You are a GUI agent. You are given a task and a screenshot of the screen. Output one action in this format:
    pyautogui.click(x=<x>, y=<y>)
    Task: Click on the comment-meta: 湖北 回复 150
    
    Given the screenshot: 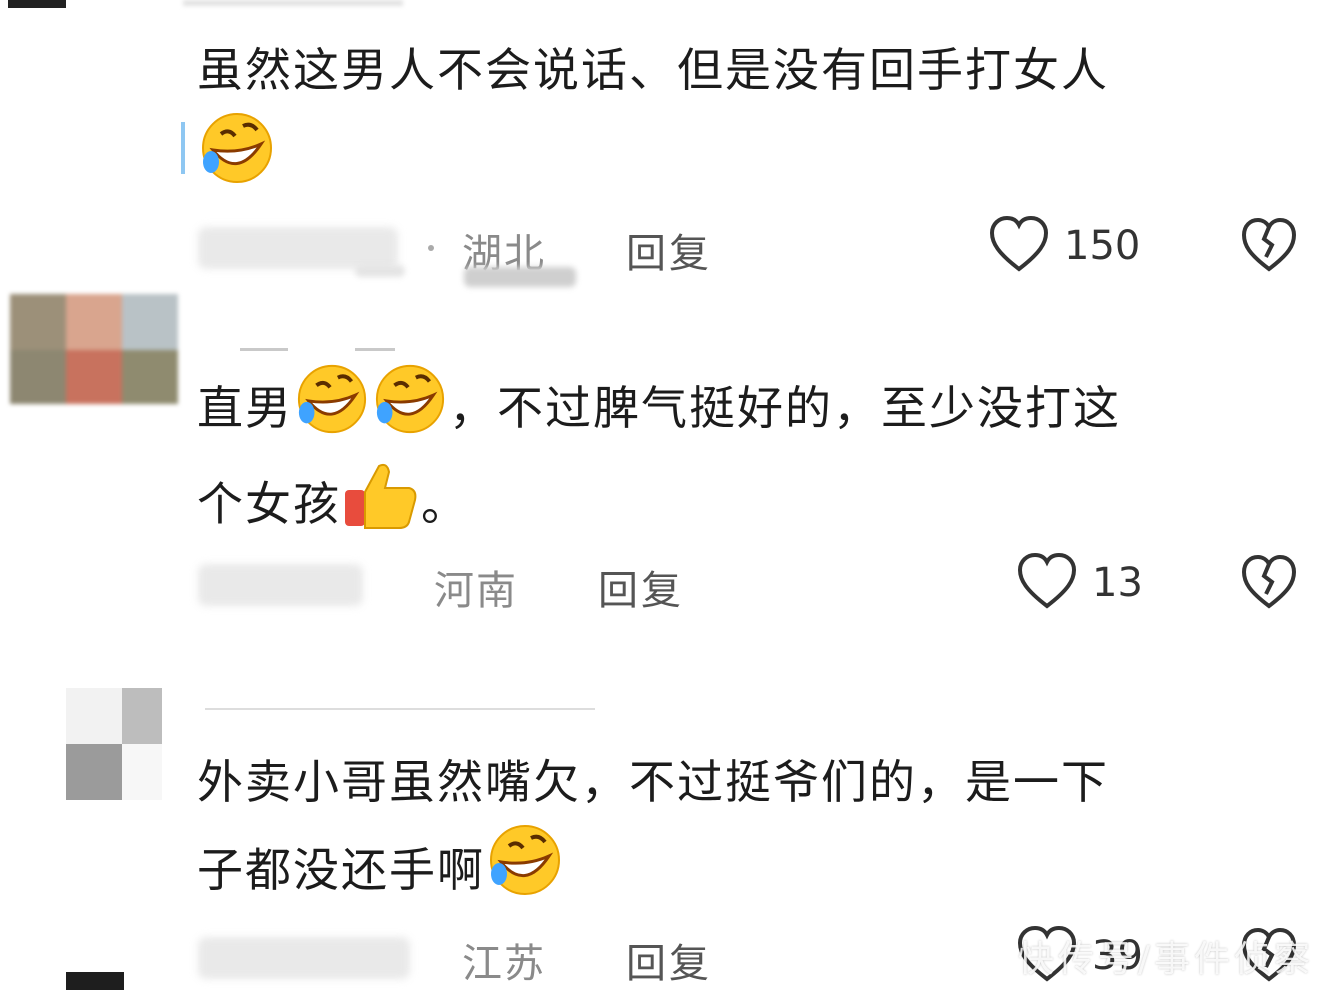 What is the action you would take?
    pyautogui.click(x=662, y=251)
    